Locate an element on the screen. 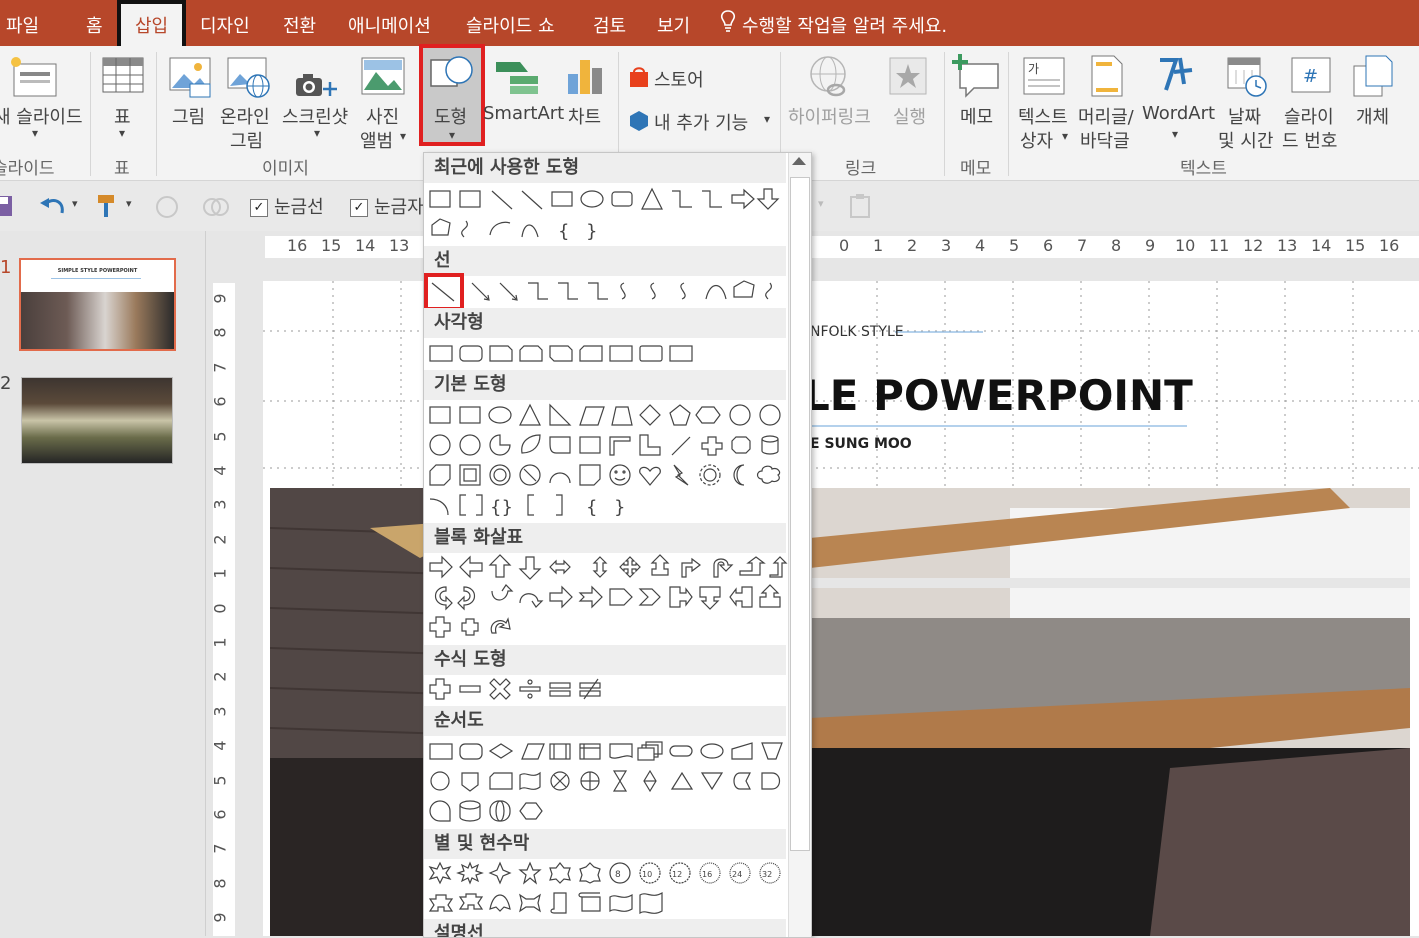 This screenshot has height=938, width=1419. photo-album-icon is located at coordinates (383, 78).